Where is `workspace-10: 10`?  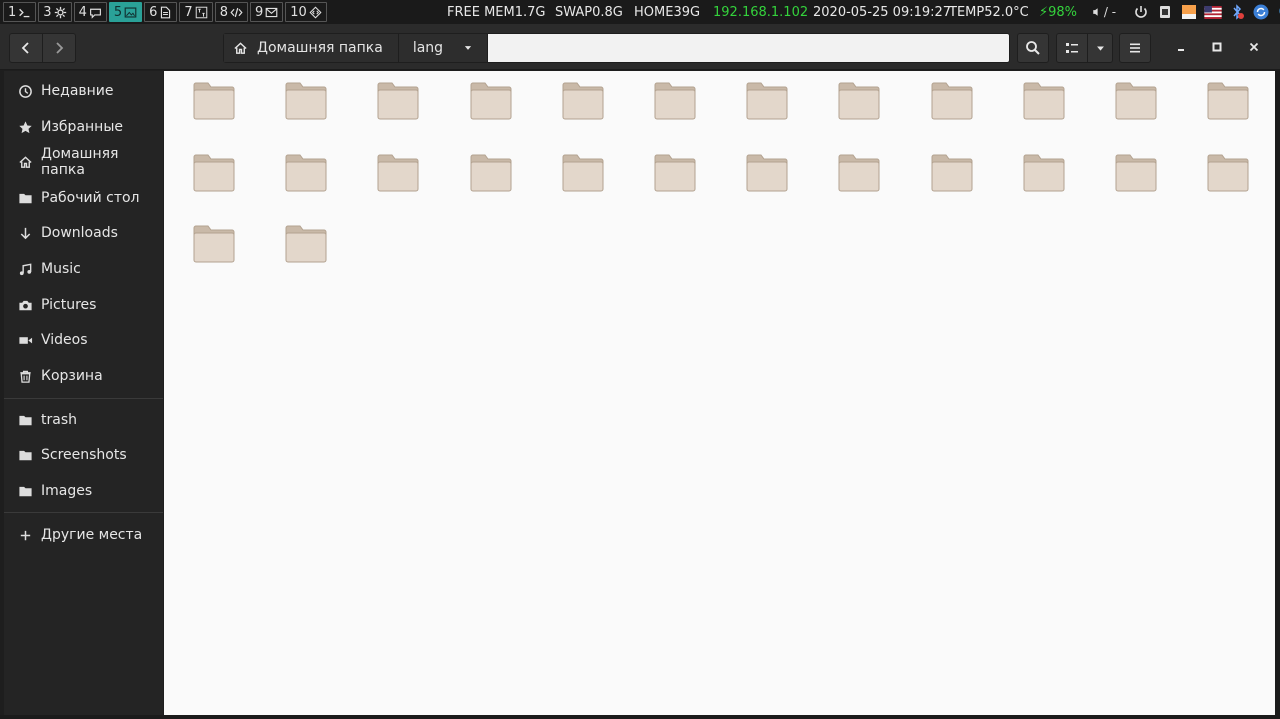 workspace-10: 10 is located at coordinates (306, 12).